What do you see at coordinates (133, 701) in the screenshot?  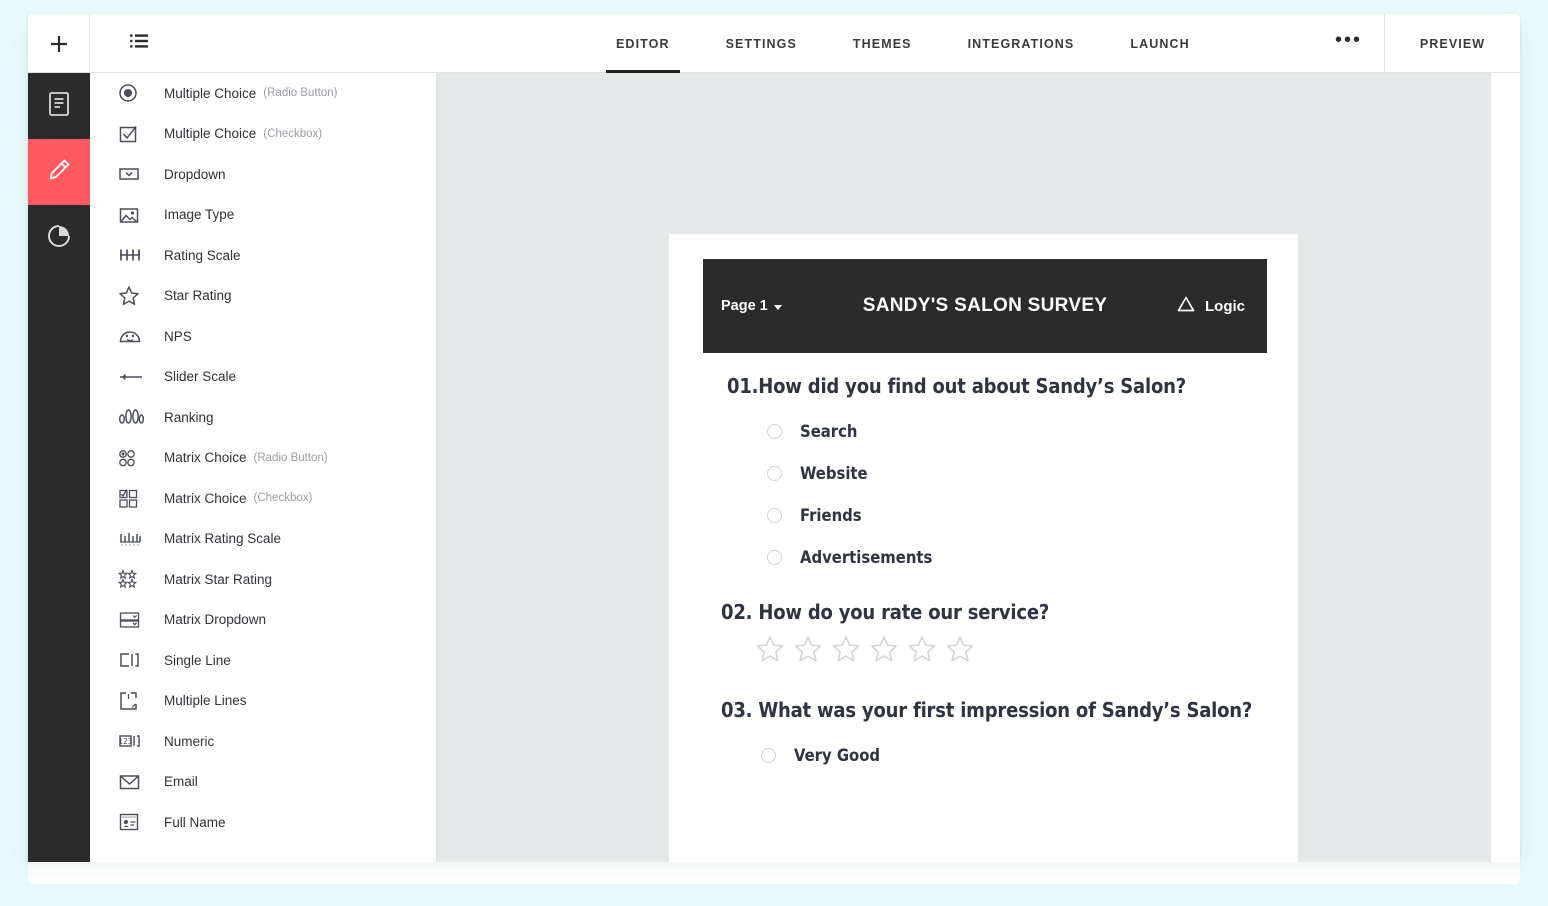 I see `multiple-lines-icon` at bounding box center [133, 701].